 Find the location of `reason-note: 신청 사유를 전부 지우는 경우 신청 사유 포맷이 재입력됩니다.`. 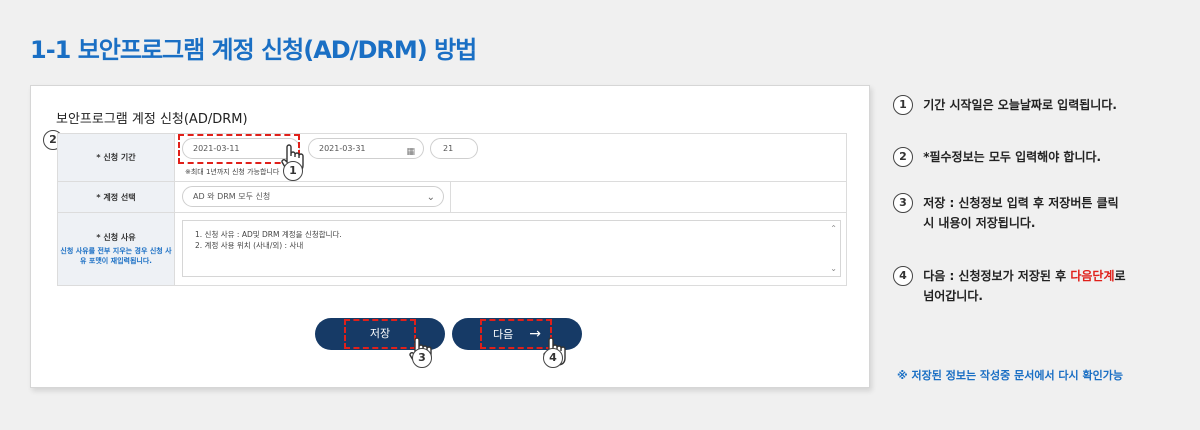

reason-note: 신청 사유를 전부 지우는 경우 신청 사유 포맷이 재입력됩니다. is located at coordinates (116, 256).